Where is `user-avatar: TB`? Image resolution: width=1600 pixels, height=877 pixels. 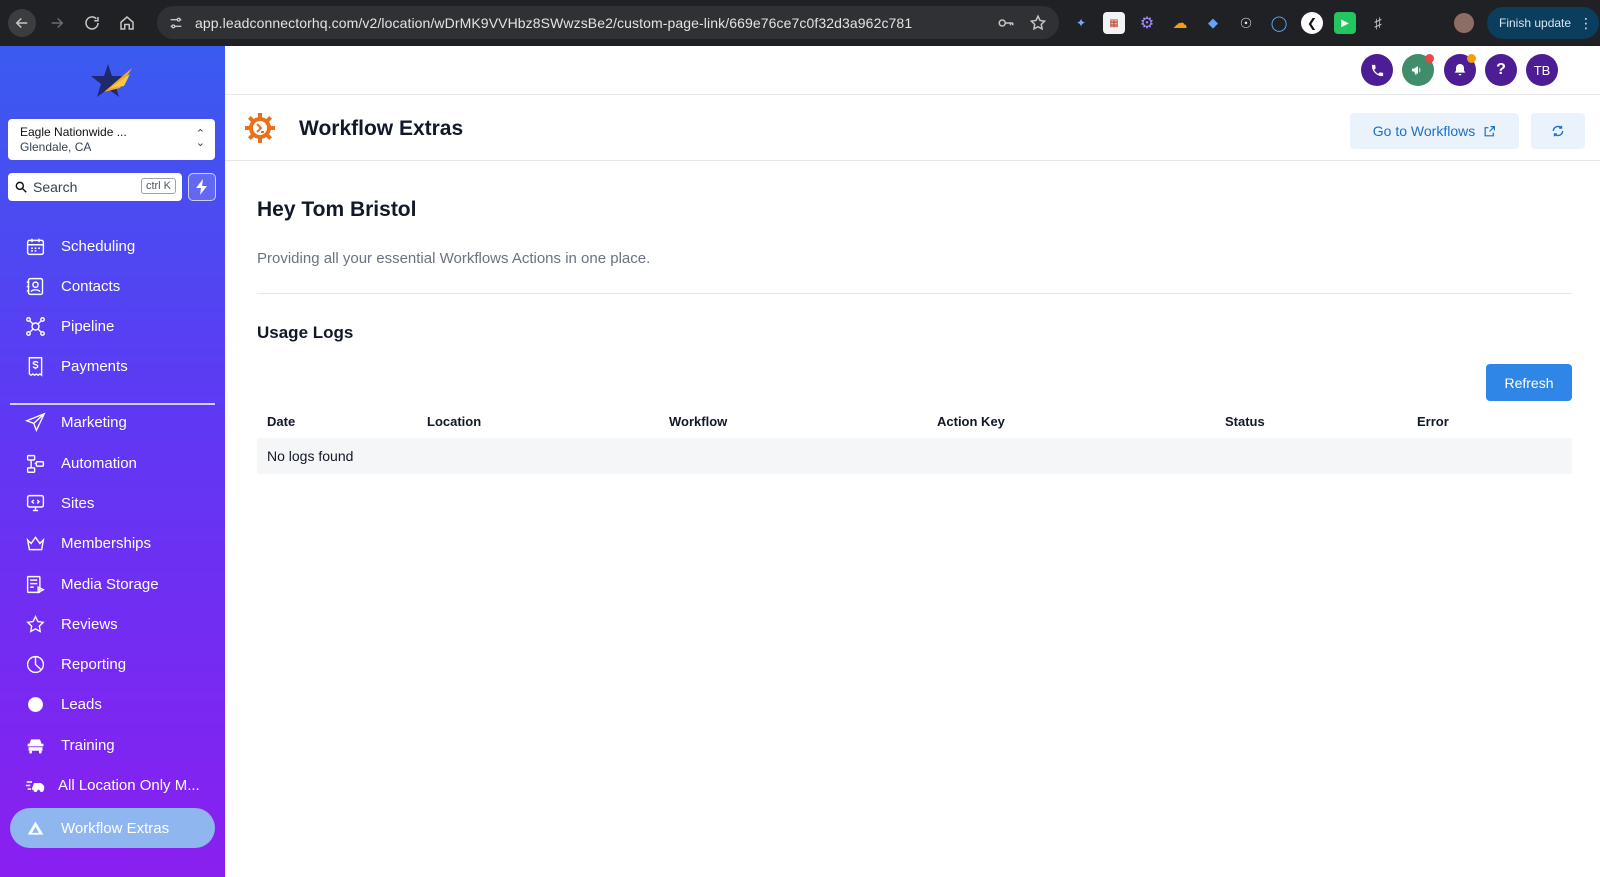
user-avatar: TB is located at coordinates (1542, 70).